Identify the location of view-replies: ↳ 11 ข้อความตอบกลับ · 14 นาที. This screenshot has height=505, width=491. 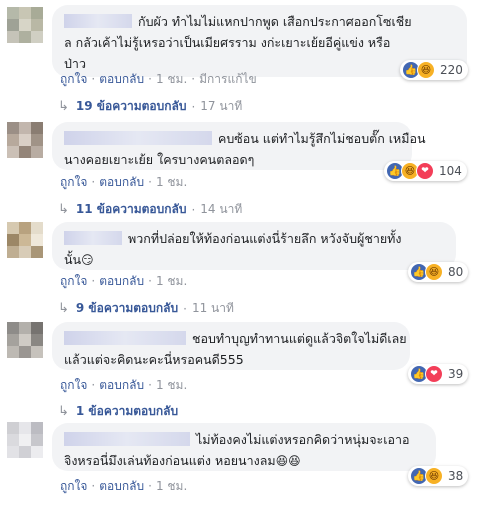
(150, 209).